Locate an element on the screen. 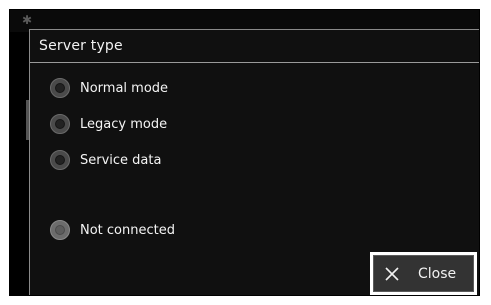 The width and height of the screenshot is (491, 305). option-label: Service data is located at coordinates (121, 160).